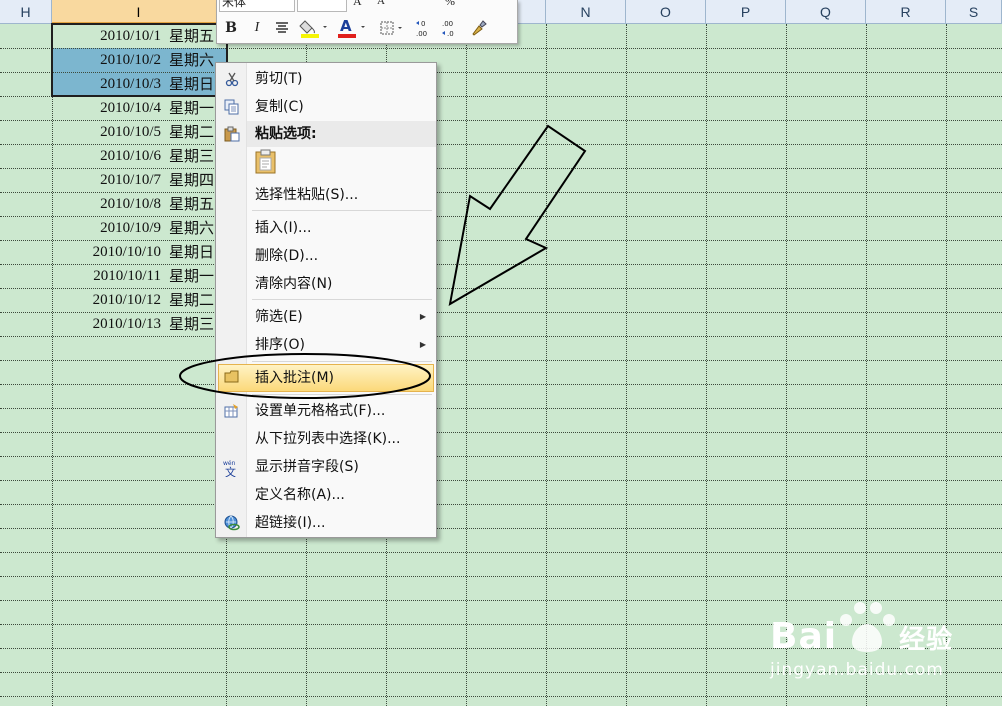  What do you see at coordinates (307, 467) in the screenshot?
I see `menu-label-phonetic: 显示拼音字段(S)` at bounding box center [307, 467].